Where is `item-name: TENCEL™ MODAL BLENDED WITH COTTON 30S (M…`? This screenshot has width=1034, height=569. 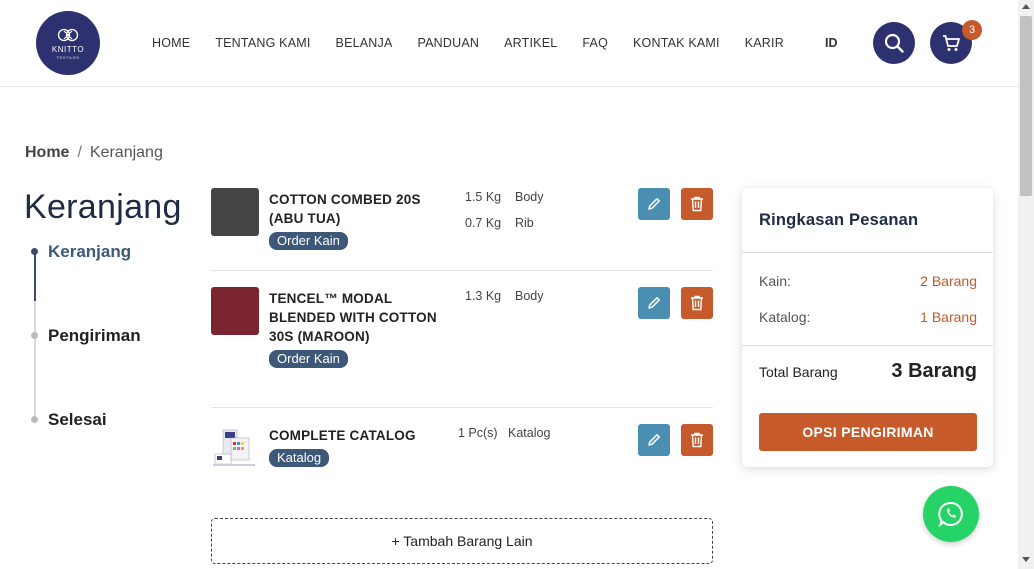
item-name: TENCEL™ MODAL BLENDED WITH COTTON 30S (M… is located at coordinates (354, 328).